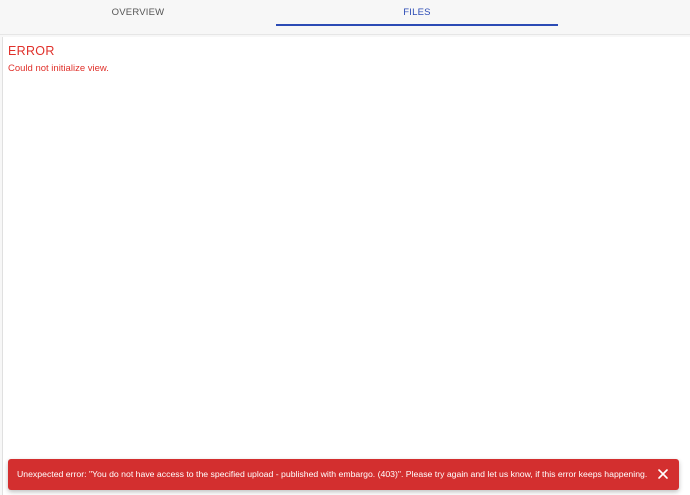 This screenshot has height=495, width=690. I want to click on error-title: ERROR, so click(31, 51).